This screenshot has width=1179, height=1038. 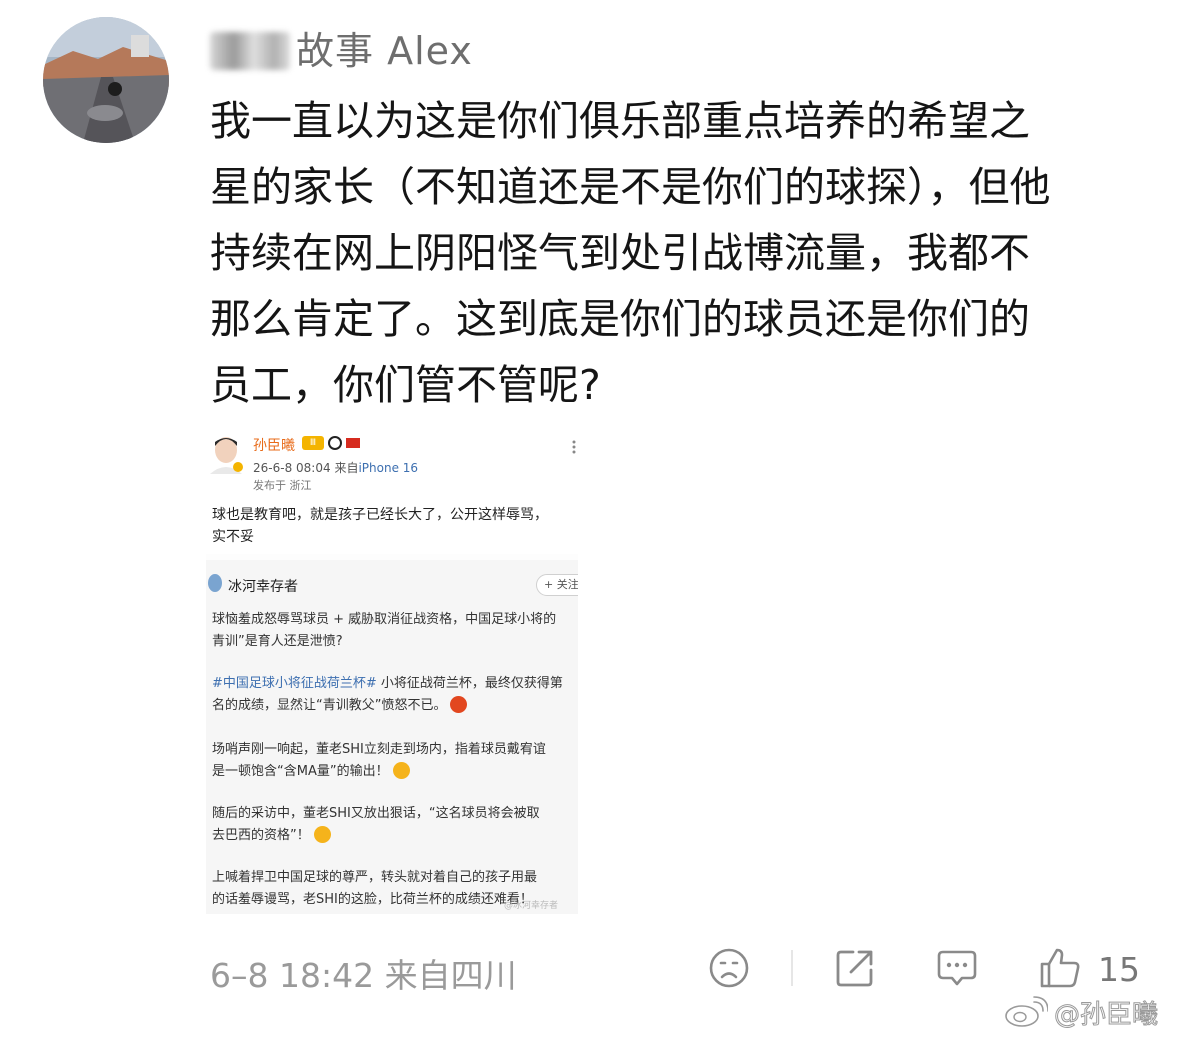 What do you see at coordinates (450, 975) in the screenshot?
I see `source-text: 来自四川` at bounding box center [450, 975].